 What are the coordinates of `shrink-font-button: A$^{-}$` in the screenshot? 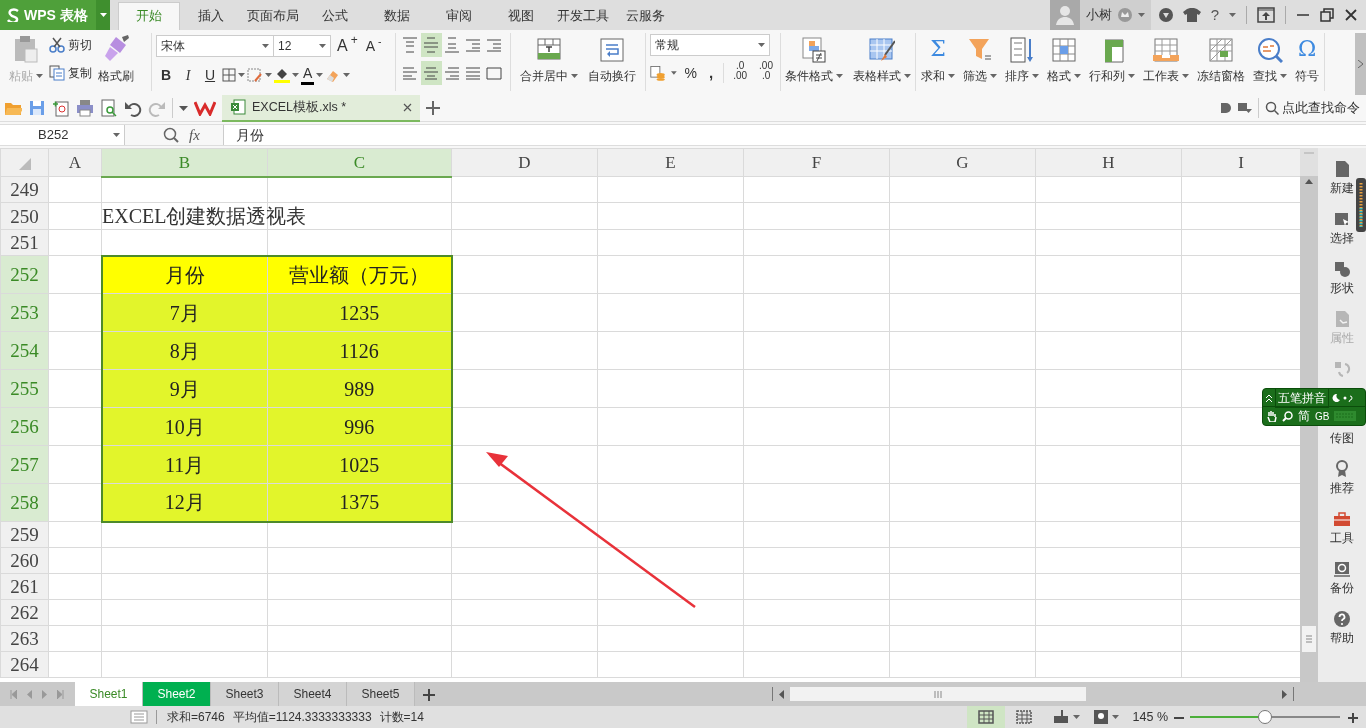 It's located at (373, 46).